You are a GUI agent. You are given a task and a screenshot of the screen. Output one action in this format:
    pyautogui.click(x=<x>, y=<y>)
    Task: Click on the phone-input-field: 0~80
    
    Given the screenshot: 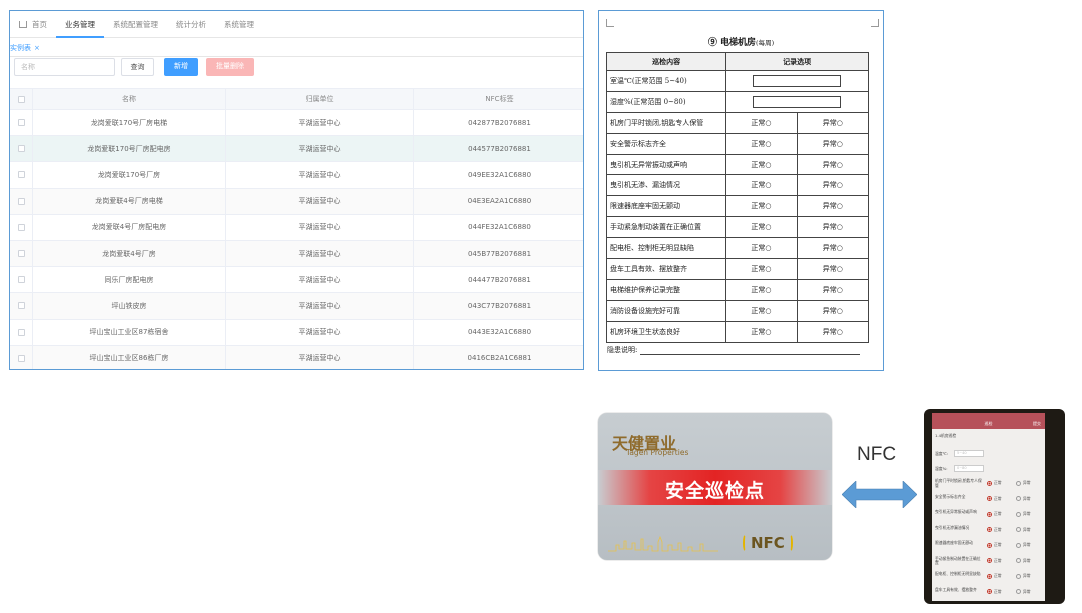 What is the action you would take?
    pyautogui.click(x=969, y=468)
    